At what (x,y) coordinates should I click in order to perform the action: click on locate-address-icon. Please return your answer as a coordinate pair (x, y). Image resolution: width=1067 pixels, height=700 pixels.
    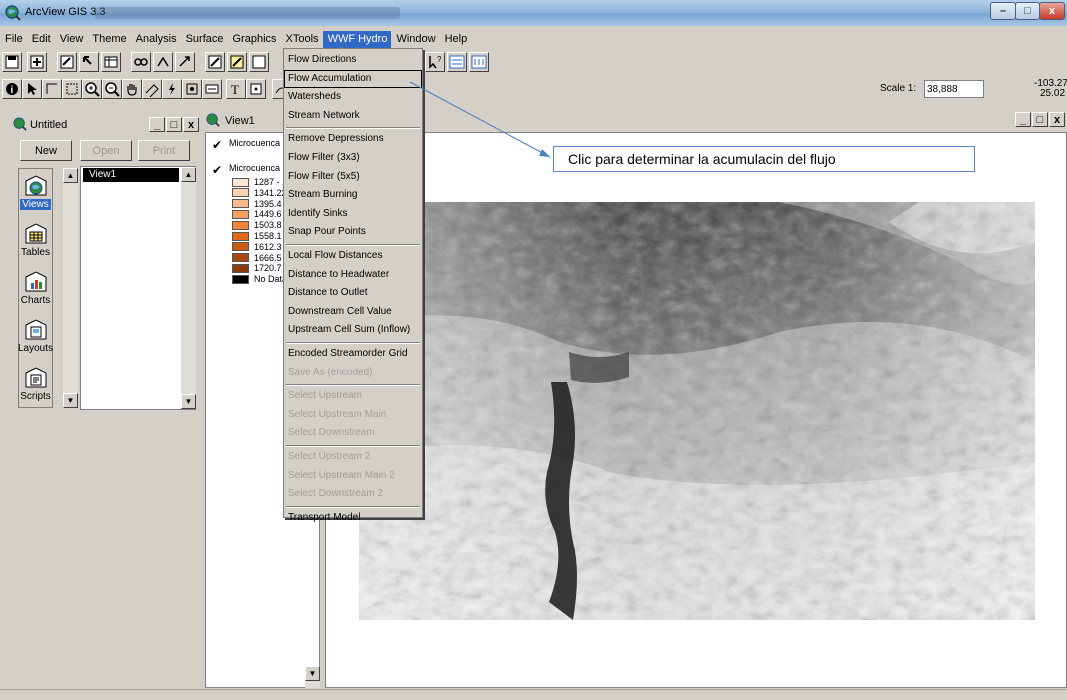
    Looking at the image, I should click on (163, 62).